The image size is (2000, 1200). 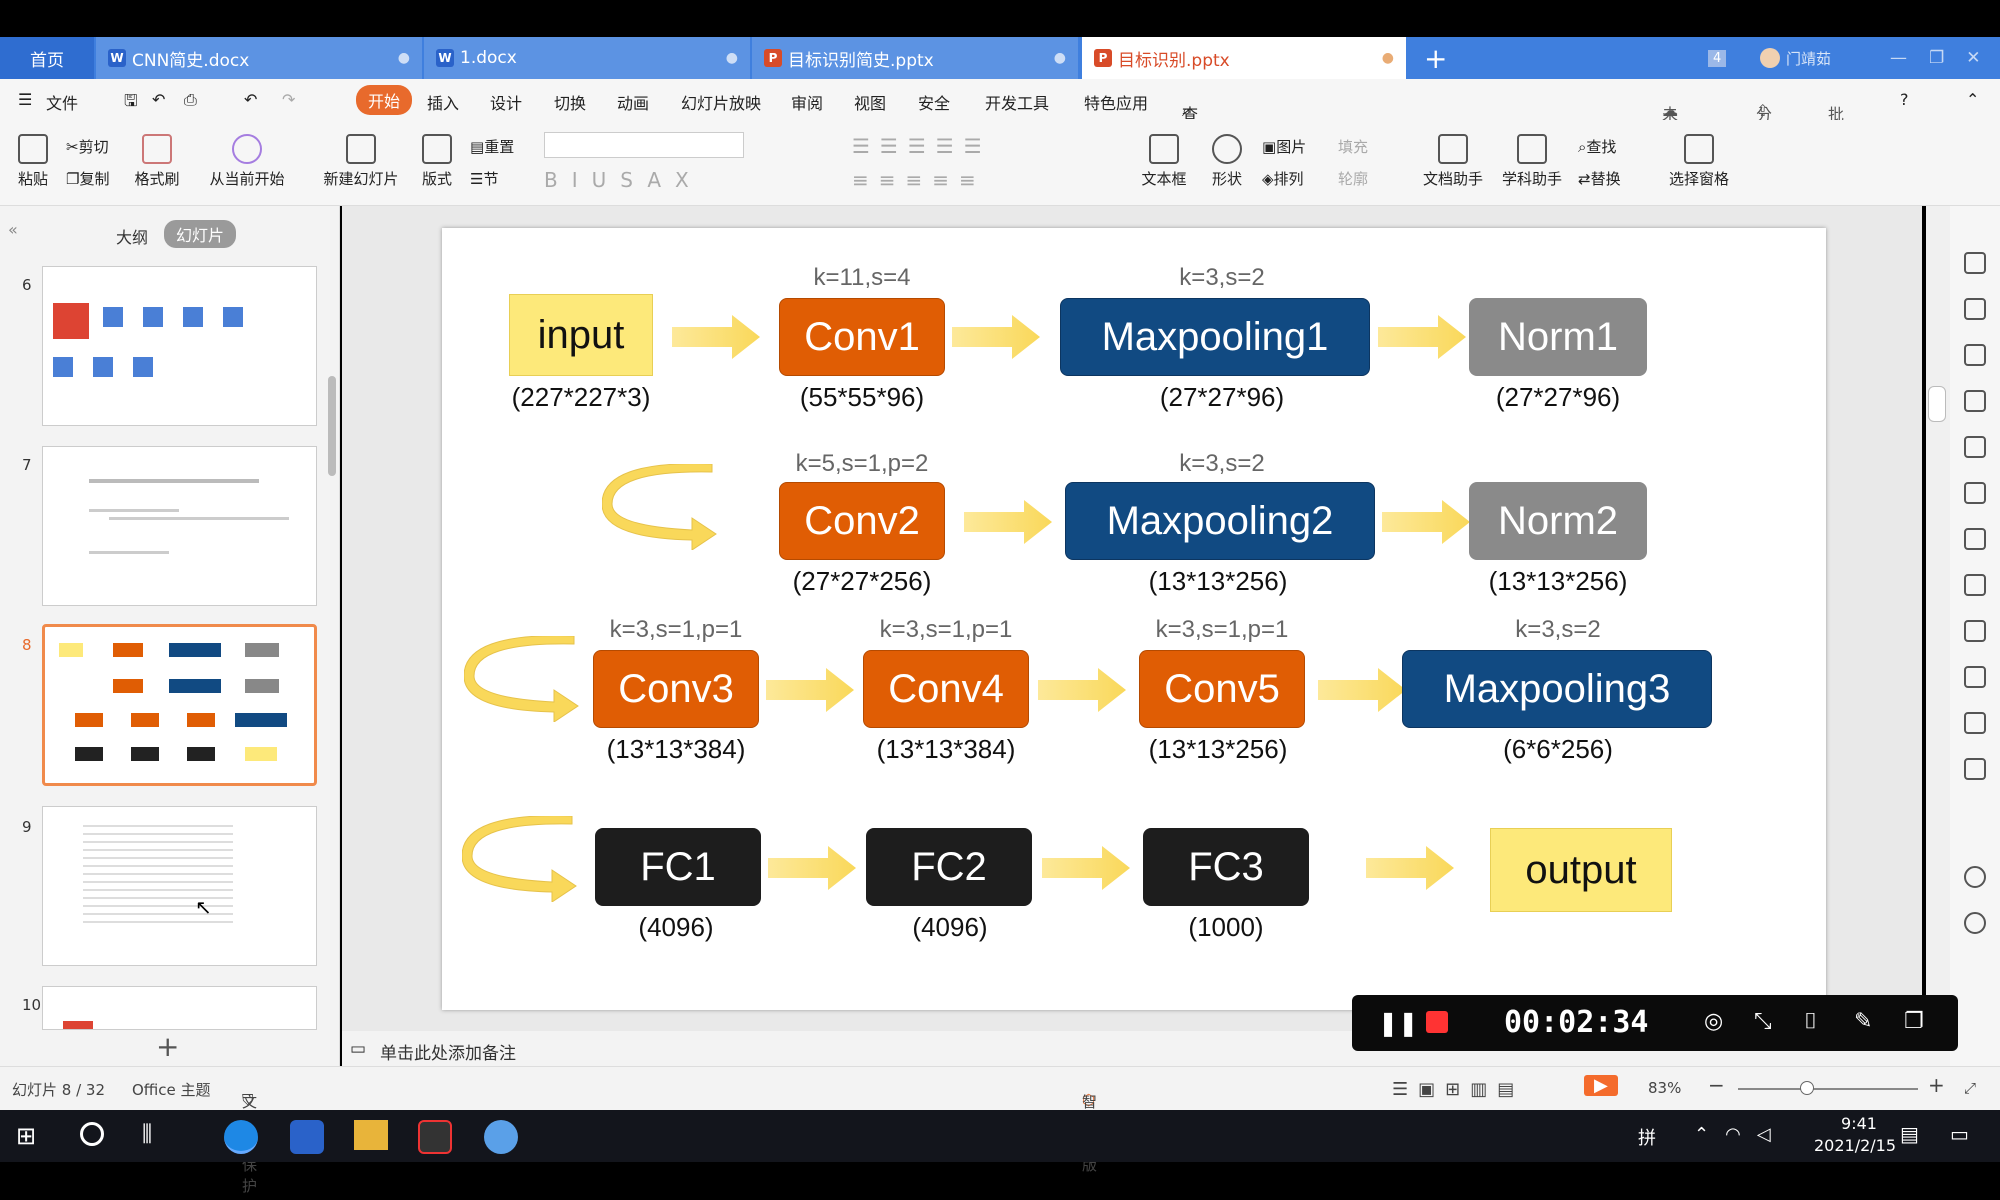 I want to click on theme-name: Office 主题, so click(x=171, y=1089).